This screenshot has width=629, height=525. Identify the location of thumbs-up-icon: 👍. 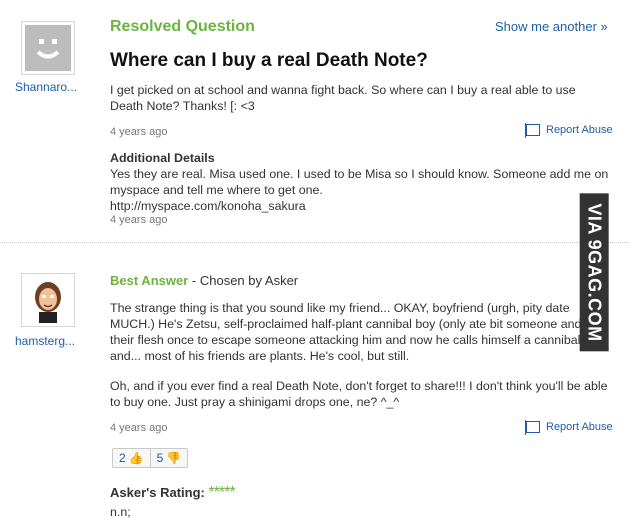
(136, 458).